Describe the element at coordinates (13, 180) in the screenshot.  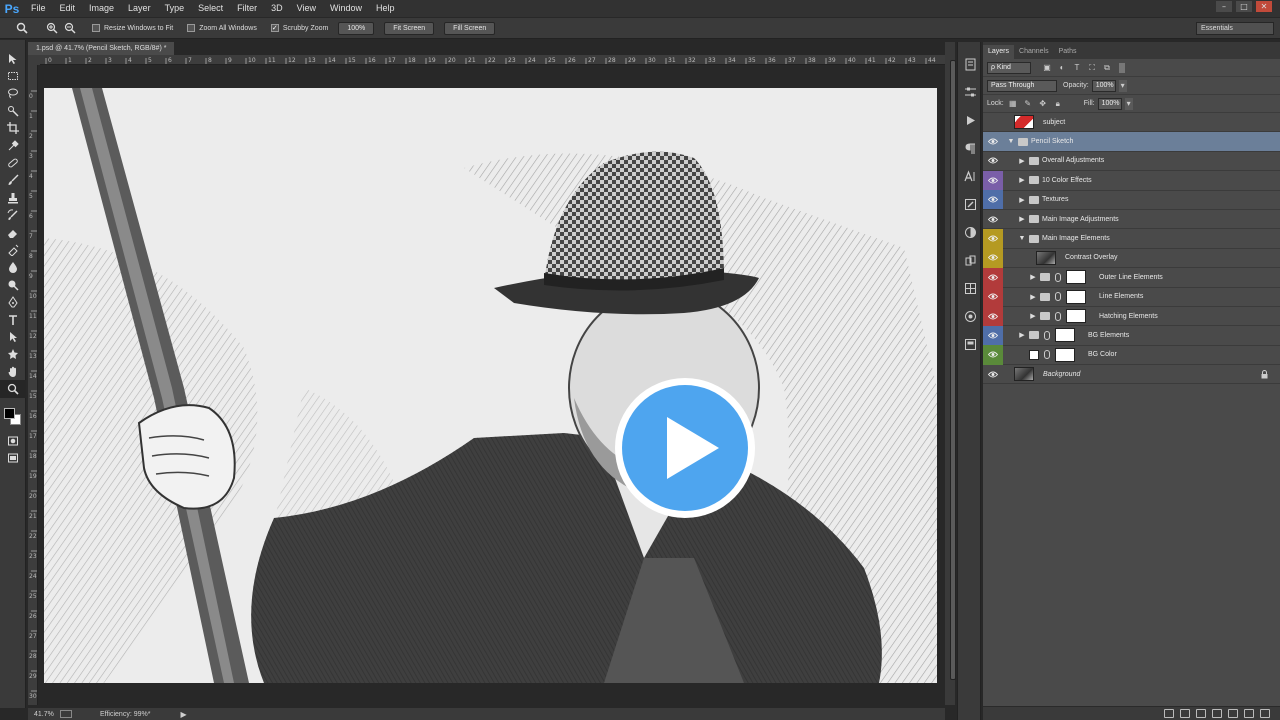
I see `brush-tool-icon` at that location.